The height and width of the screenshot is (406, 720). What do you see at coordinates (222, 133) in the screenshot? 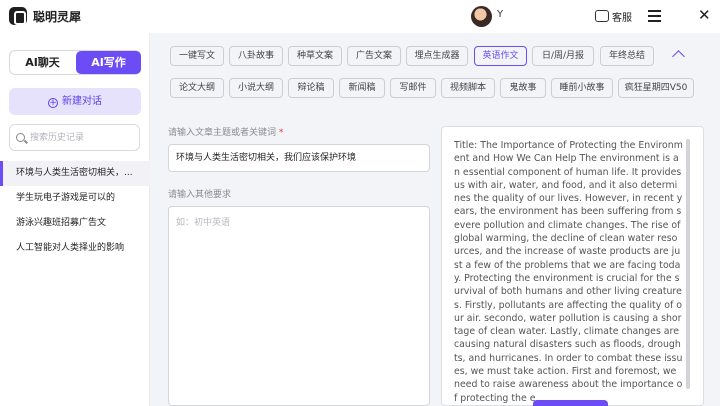
I see `topic-label-text: 请输入文章主题或者关键词` at bounding box center [222, 133].